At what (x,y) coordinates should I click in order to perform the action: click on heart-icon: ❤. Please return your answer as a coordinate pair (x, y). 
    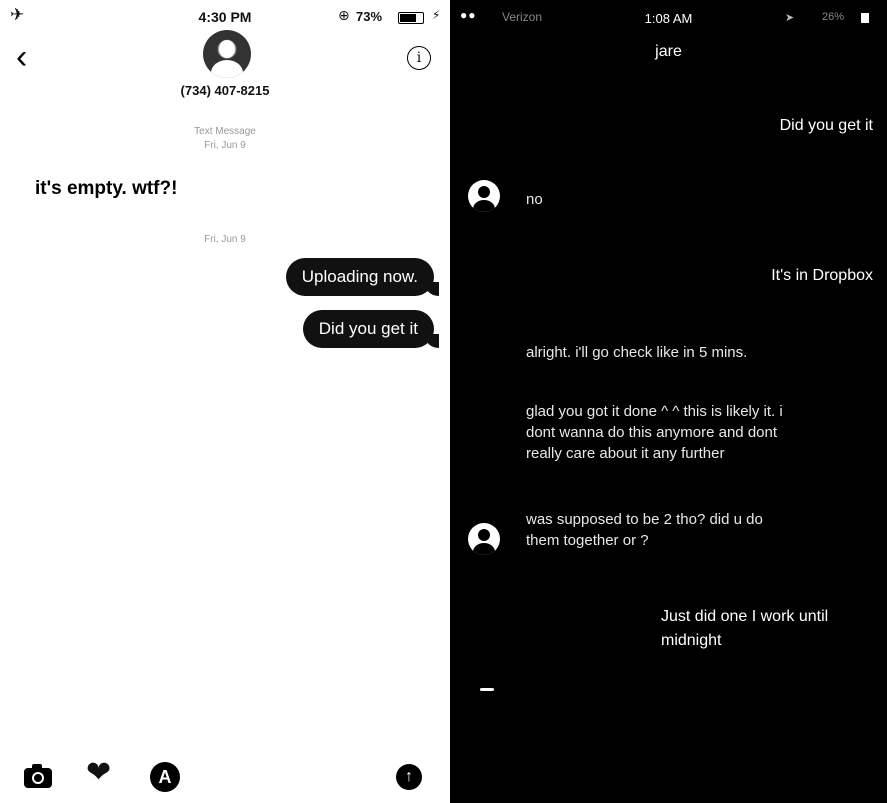
    Looking at the image, I should click on (98, 773).